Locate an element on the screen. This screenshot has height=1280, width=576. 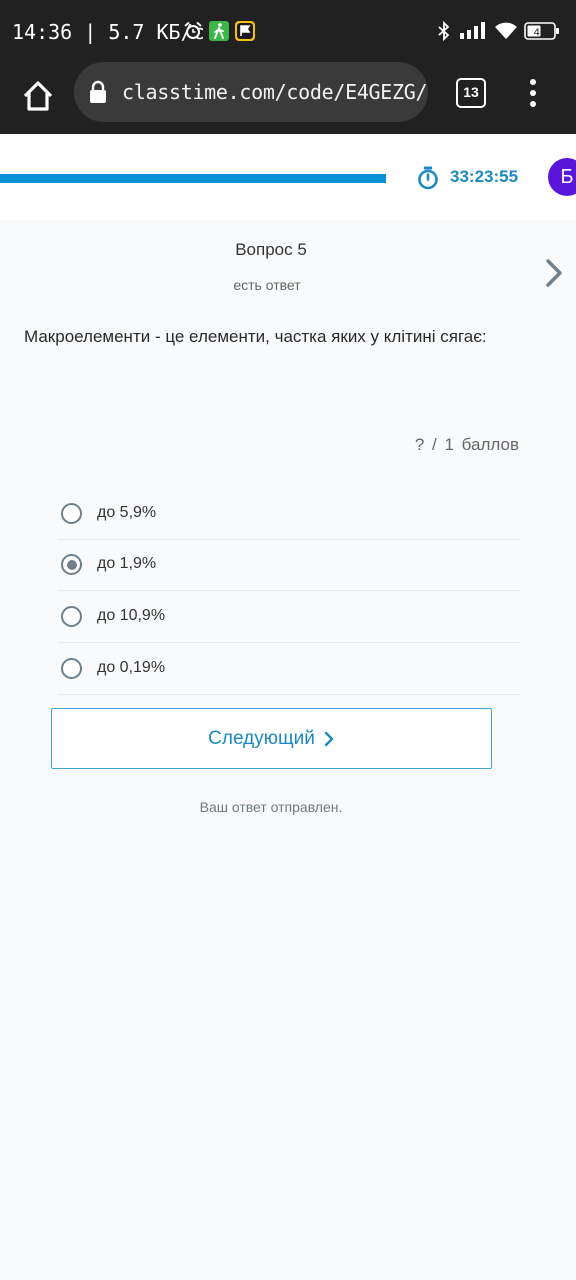
alarm-icon is located at coordinates (193, 30).